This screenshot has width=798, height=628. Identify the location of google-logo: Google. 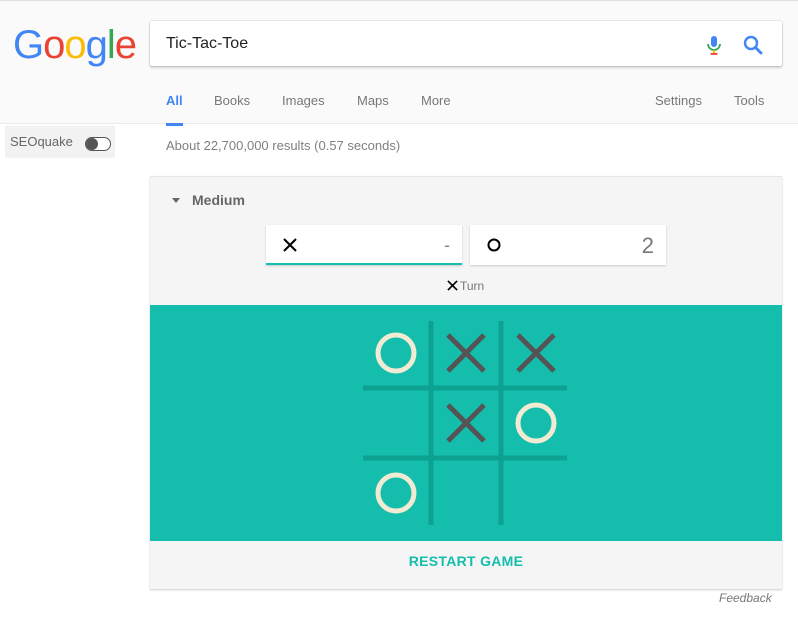
(75, 45).